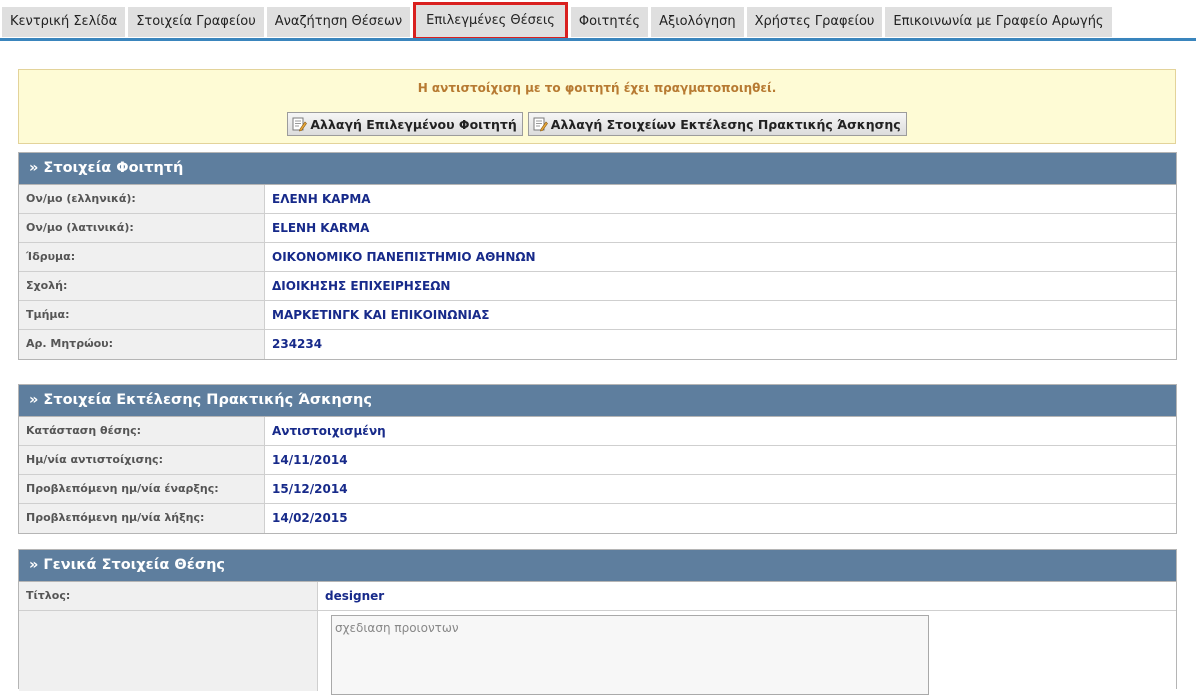  I want to click on table-row: Κατάσταση θέσης: Αντιστοιχισμένη, so click(597, 431).